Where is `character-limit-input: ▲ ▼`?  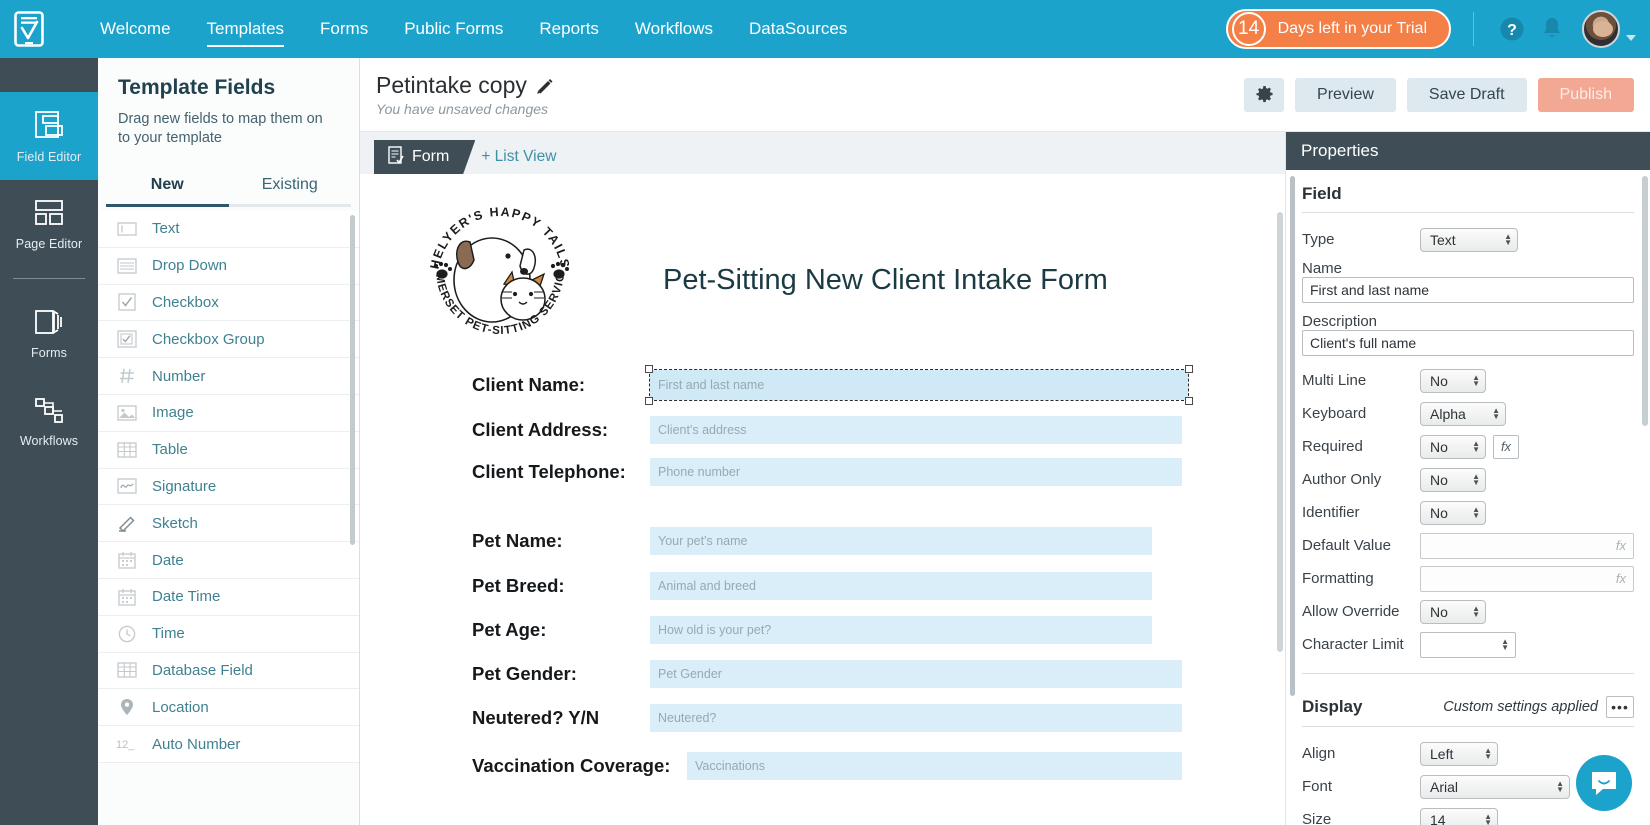 character-limit-input: ▲ ▼ is located at coordinates (1468, 644).